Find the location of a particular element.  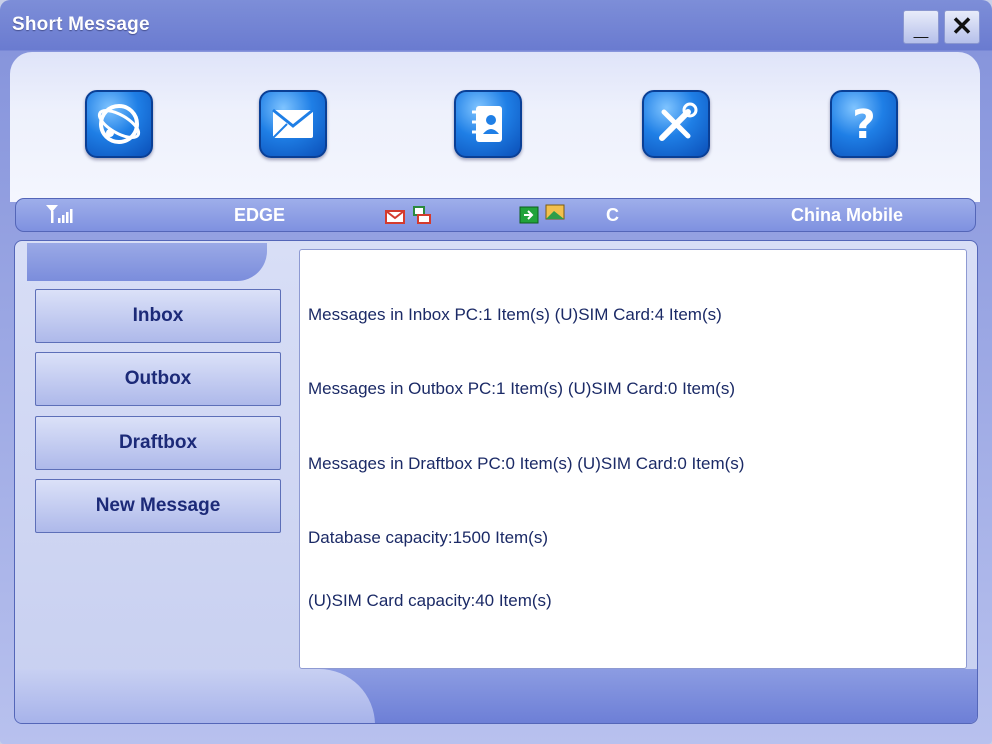

sidebar-header is located at coordinates (147, 262).